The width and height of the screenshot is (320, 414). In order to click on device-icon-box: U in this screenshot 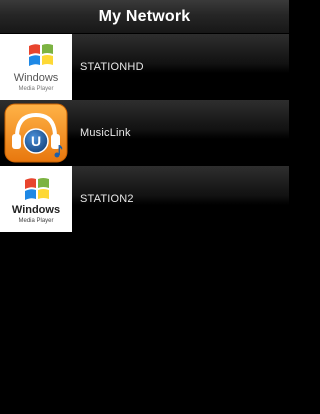, I will do `click(36, 133)`.